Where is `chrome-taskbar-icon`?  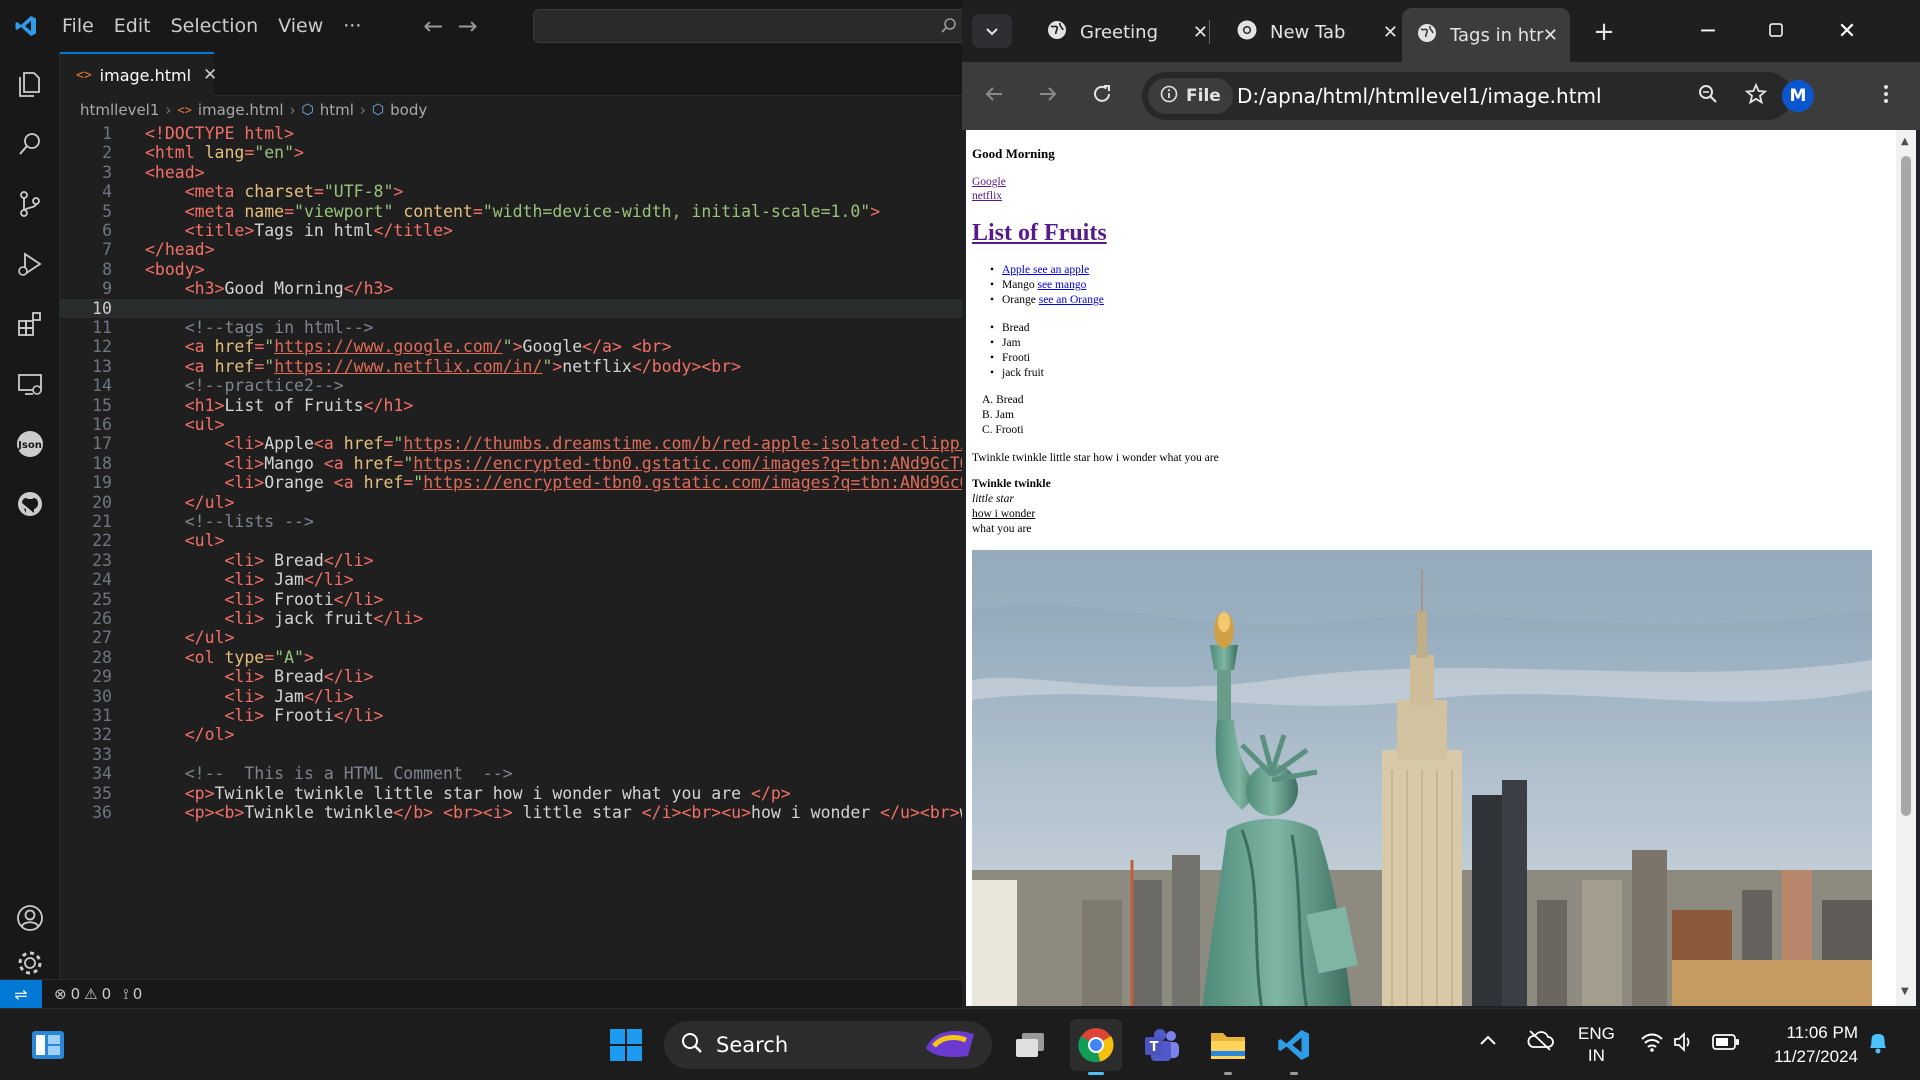 chrome-taskbar-icon is located at coordinates (1096, 1047).